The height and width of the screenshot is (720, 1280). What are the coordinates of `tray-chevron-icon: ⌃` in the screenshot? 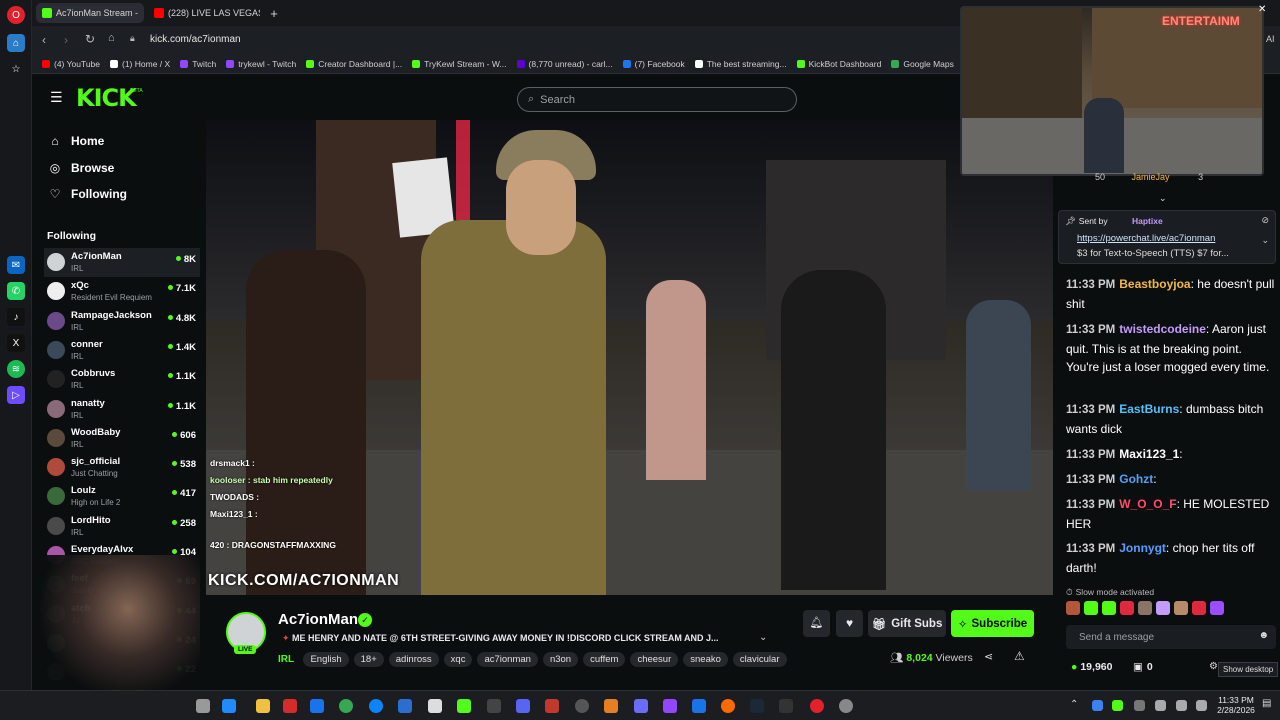 It's located at (1074, 704).